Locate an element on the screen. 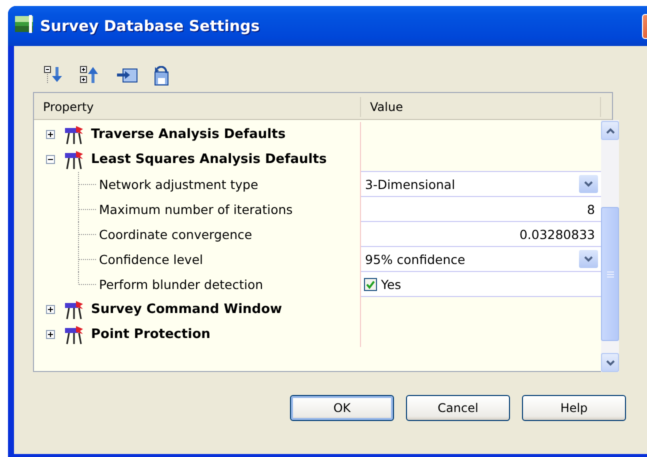 The height and width of the screenshot is (457, 647). chevron-up-icon is located at coordinates (610, 131).